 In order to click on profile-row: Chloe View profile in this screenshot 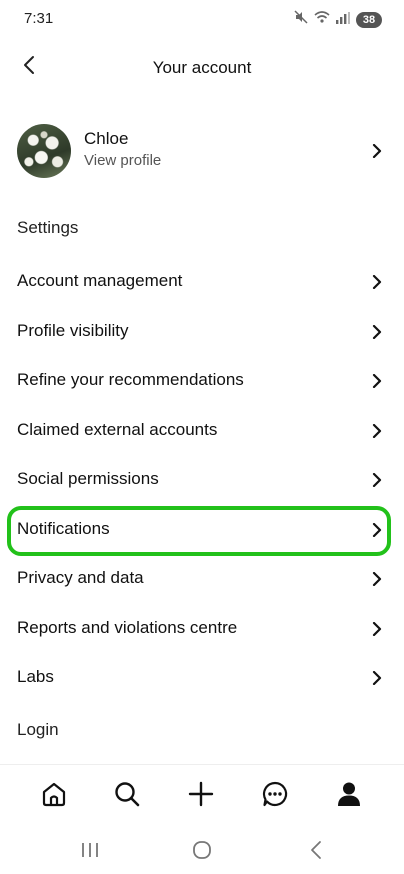, I will do `click(202, 151)`.